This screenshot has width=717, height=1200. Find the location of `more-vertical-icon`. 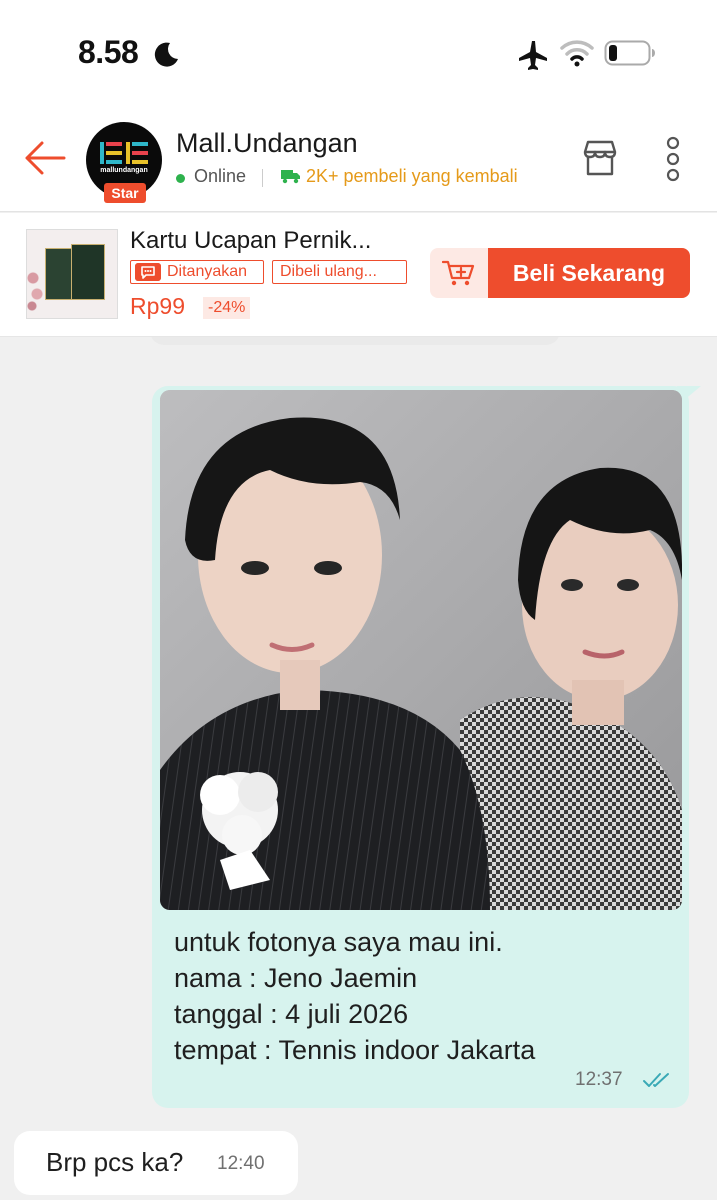

more-vertical-icon is located at coordinates (673, 159).